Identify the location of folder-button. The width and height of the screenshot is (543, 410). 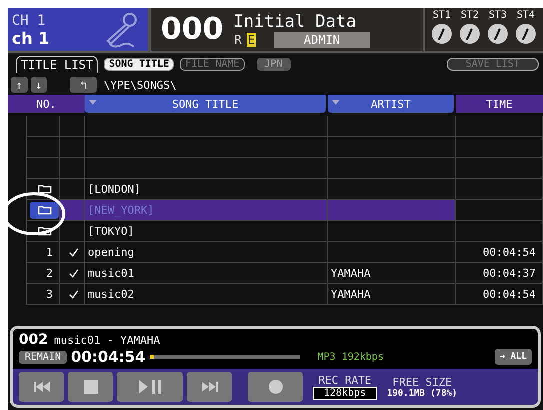
(44, 210).